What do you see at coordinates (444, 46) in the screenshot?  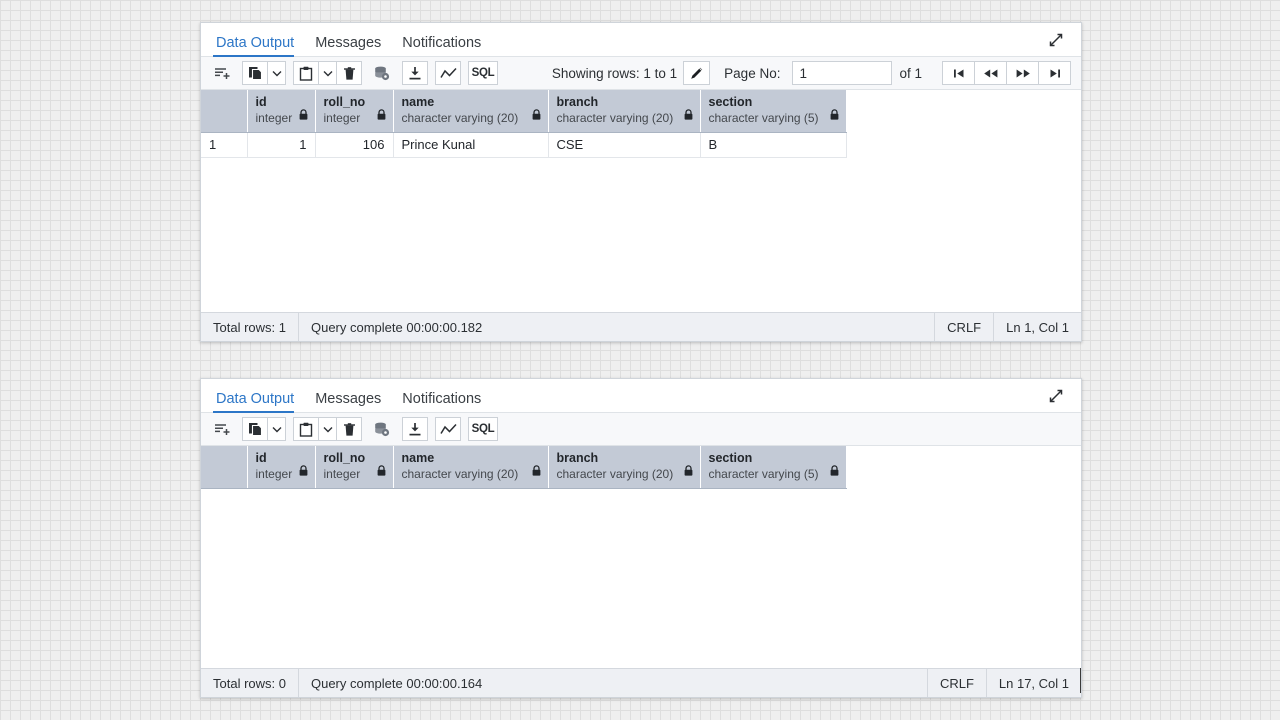 I see `tab-notifications-1: Notifications` at bounding box center [444, 46].